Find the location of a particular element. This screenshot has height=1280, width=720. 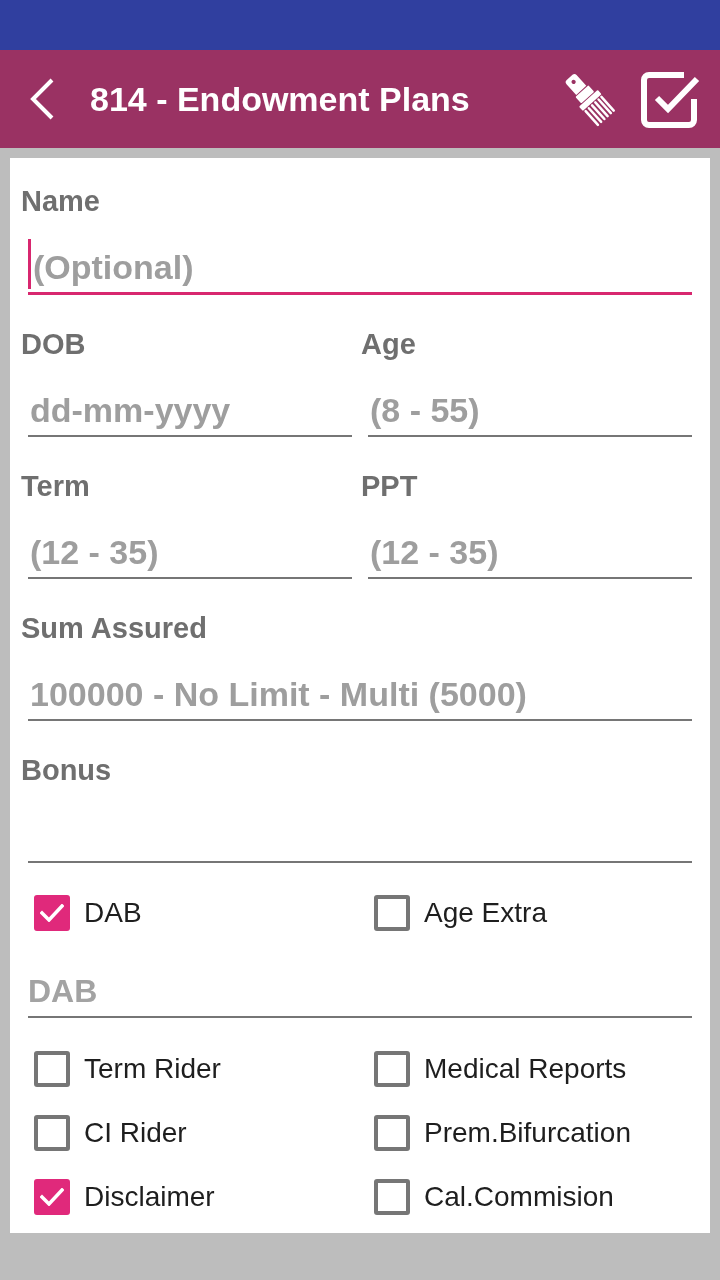

input-field: 100000 - No Limit - Multi (5000) is located at coordinates (360, 695).